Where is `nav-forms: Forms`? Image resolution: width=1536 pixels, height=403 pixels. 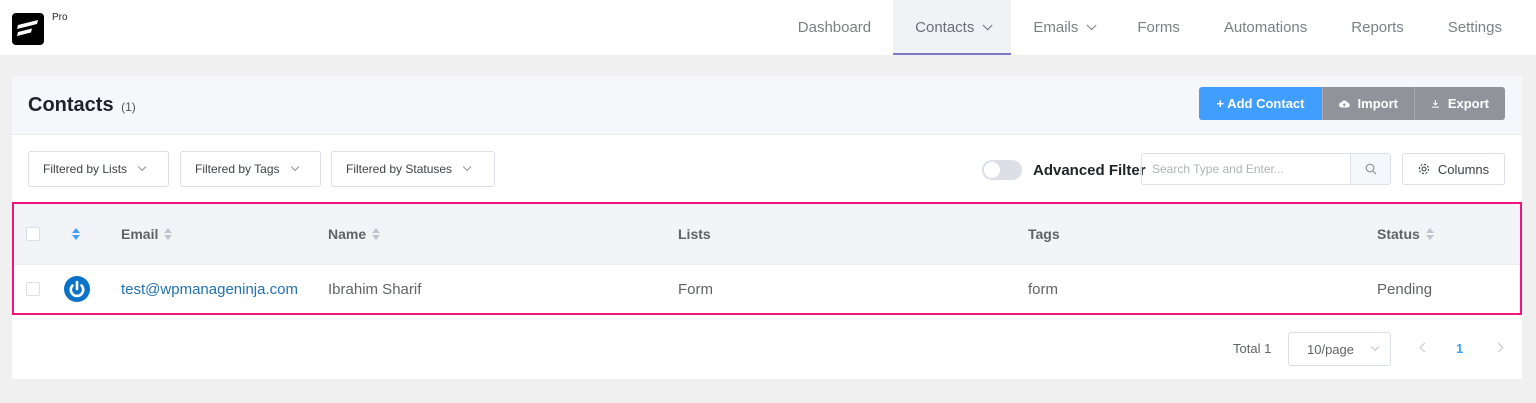
nav-forms: Forms is located at coordinates (1158, 27).